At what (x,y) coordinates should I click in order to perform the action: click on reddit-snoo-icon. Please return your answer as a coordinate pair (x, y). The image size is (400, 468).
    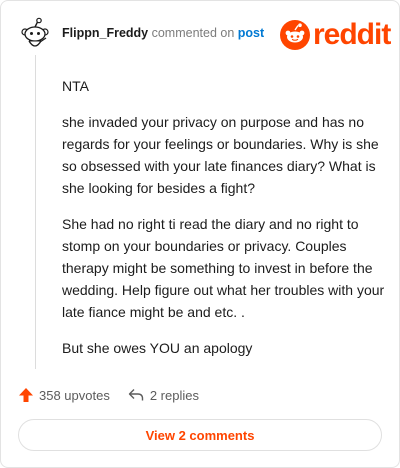
    Looking at the image, I should click on (295, 35).